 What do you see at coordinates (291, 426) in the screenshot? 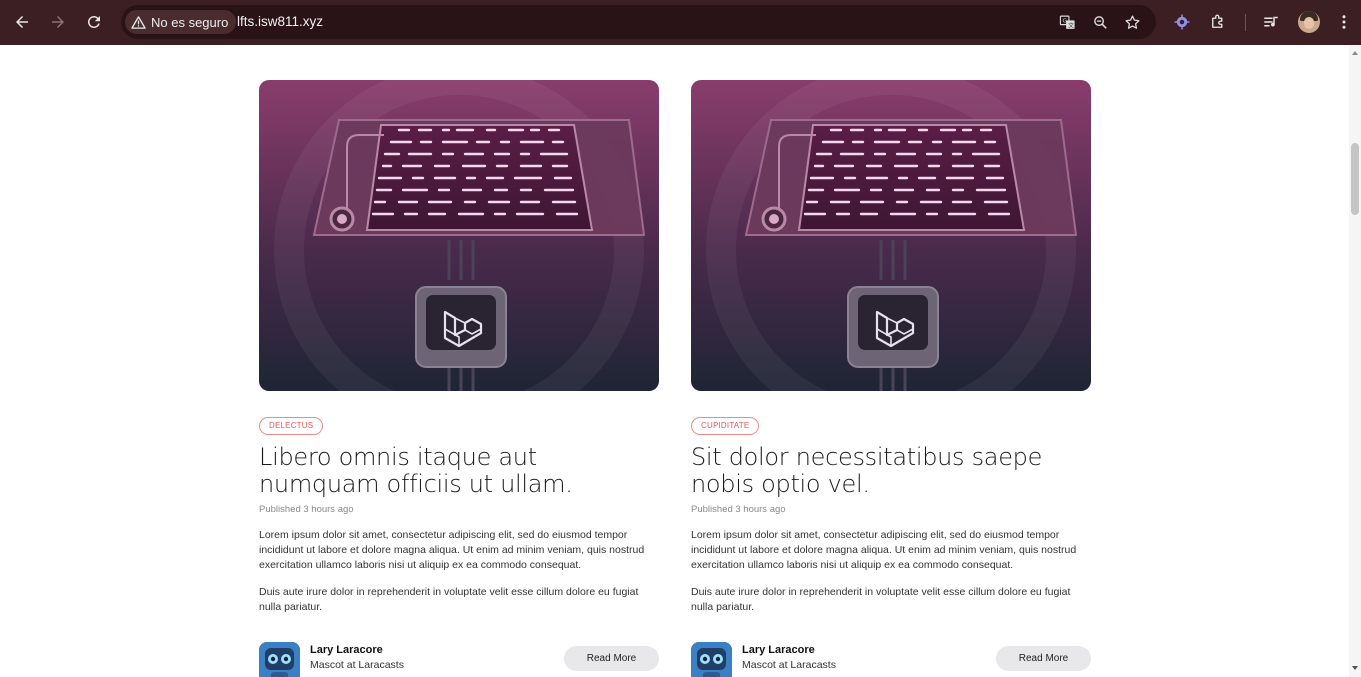
I see `category-badge: Delectus` at bounding box center [291, 426].